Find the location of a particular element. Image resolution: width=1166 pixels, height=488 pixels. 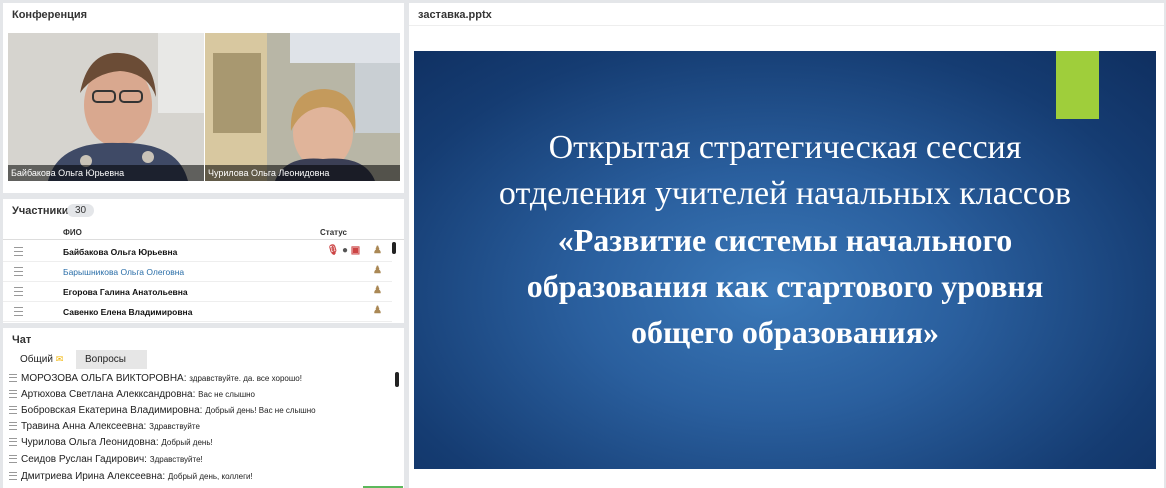

tab-general-label: Общий is located at coordinates (36, 359).